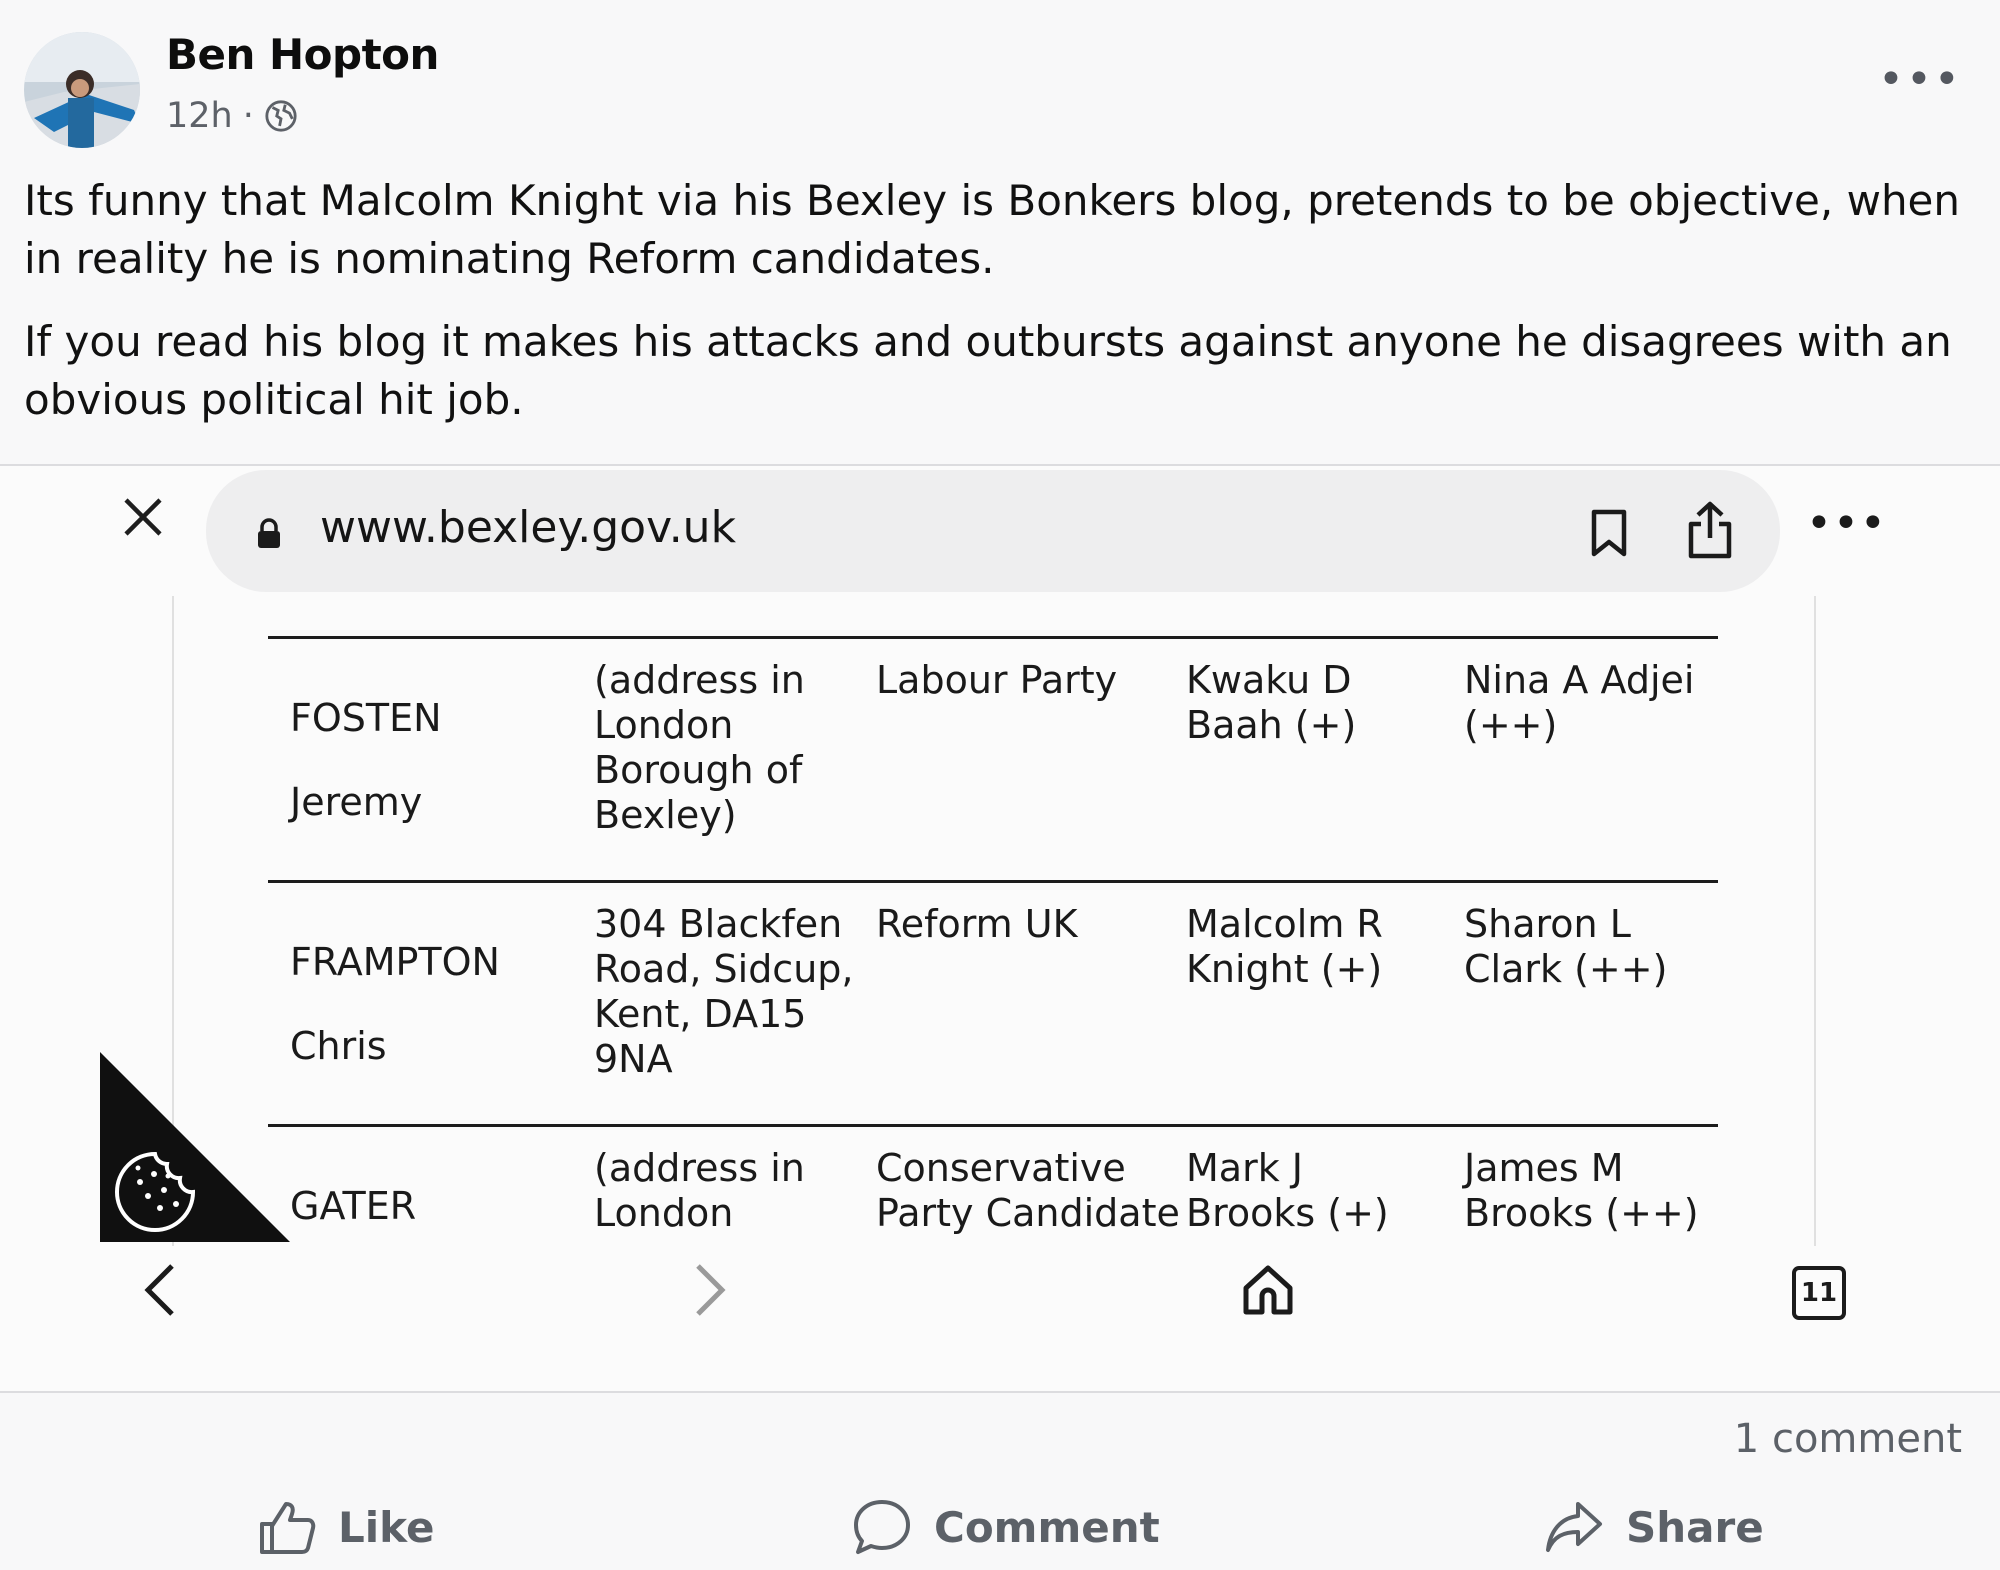 The height and width of the screenshot is (1570, 2000). Describe the element at coordinates (386, 1527) in the screenshot. I see `like-label: Like` at that location.